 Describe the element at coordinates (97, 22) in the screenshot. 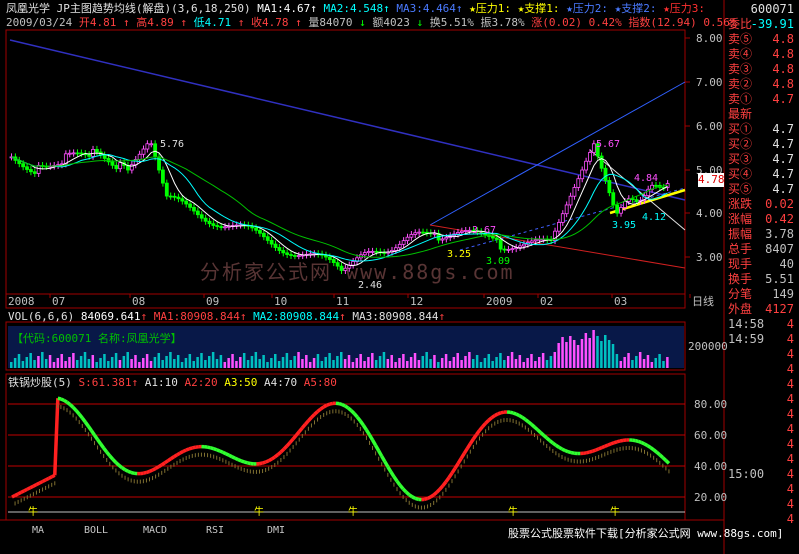

I see `quote-item: 开4.81` at that location.